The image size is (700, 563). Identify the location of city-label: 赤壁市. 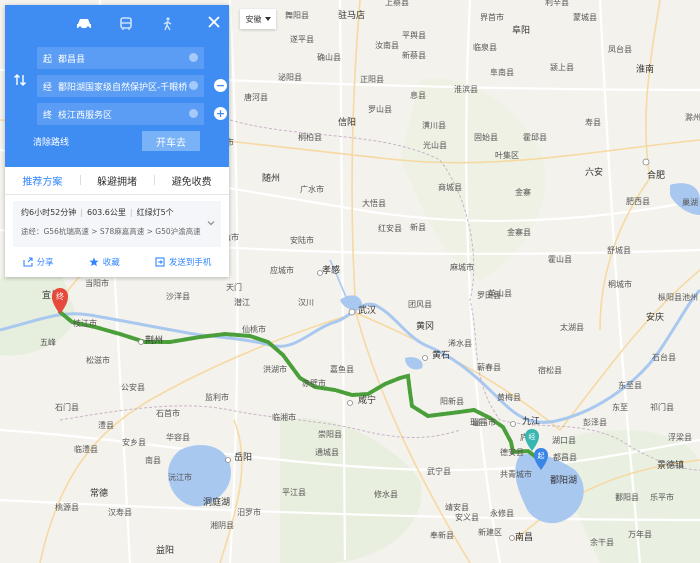
(314, 383).